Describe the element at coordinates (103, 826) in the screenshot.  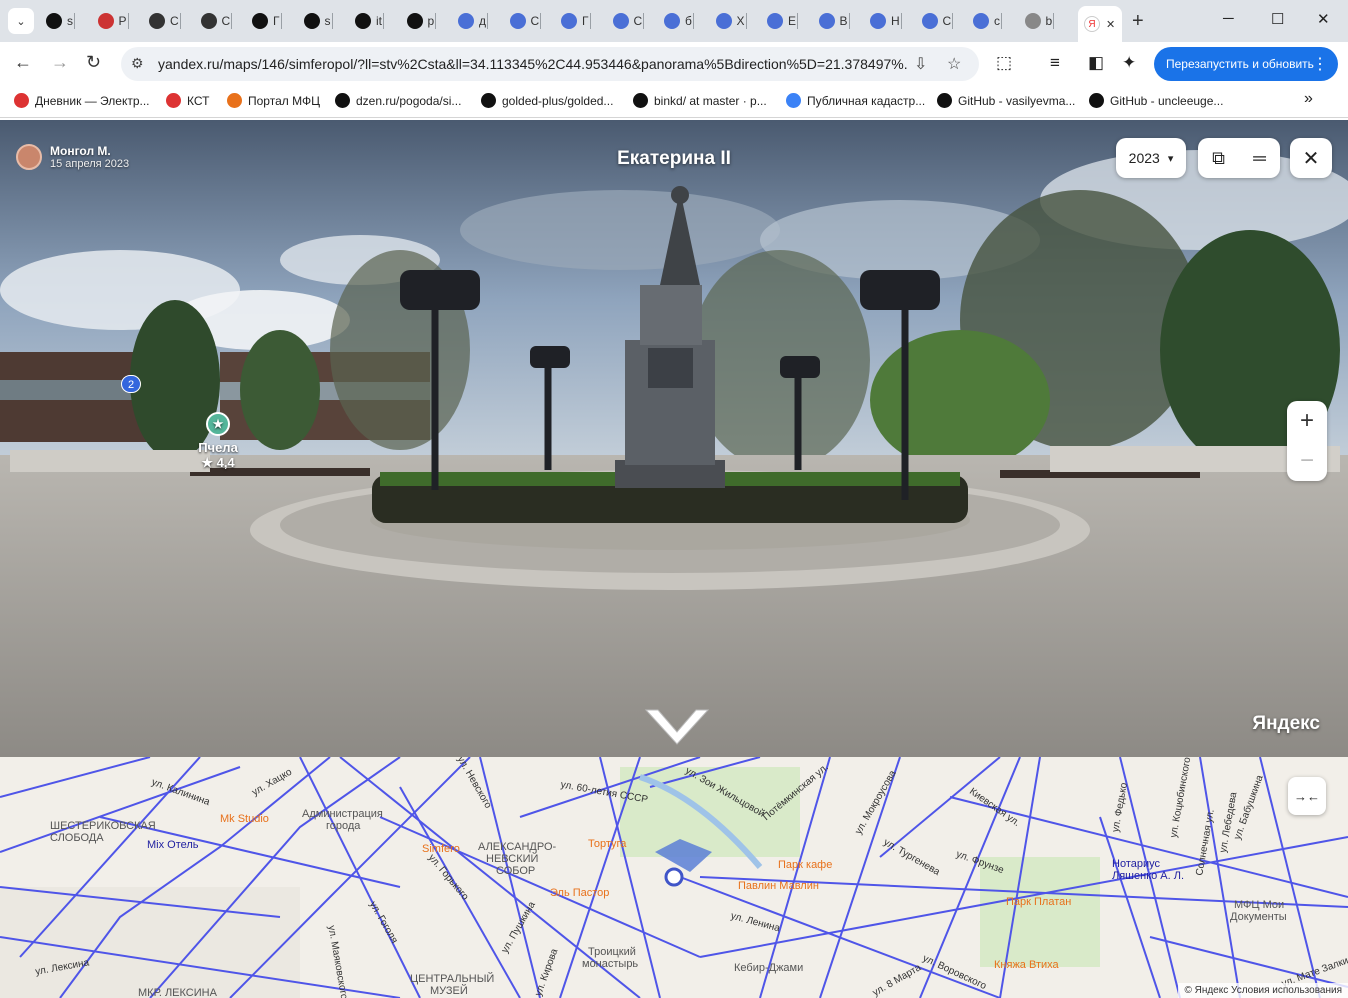
I see `map-label: ШЕСТЕРИКОВСКАЯ` at that location.